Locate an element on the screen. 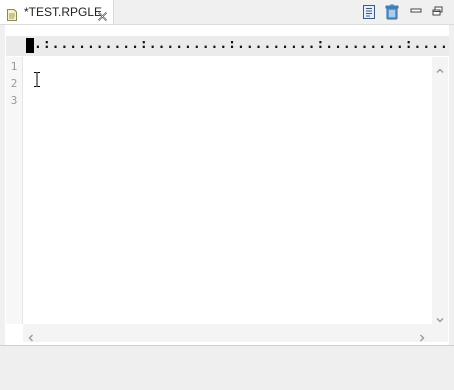 The image size is (454, 390). vertical-scrollbar is located at coordinates (440, 190).